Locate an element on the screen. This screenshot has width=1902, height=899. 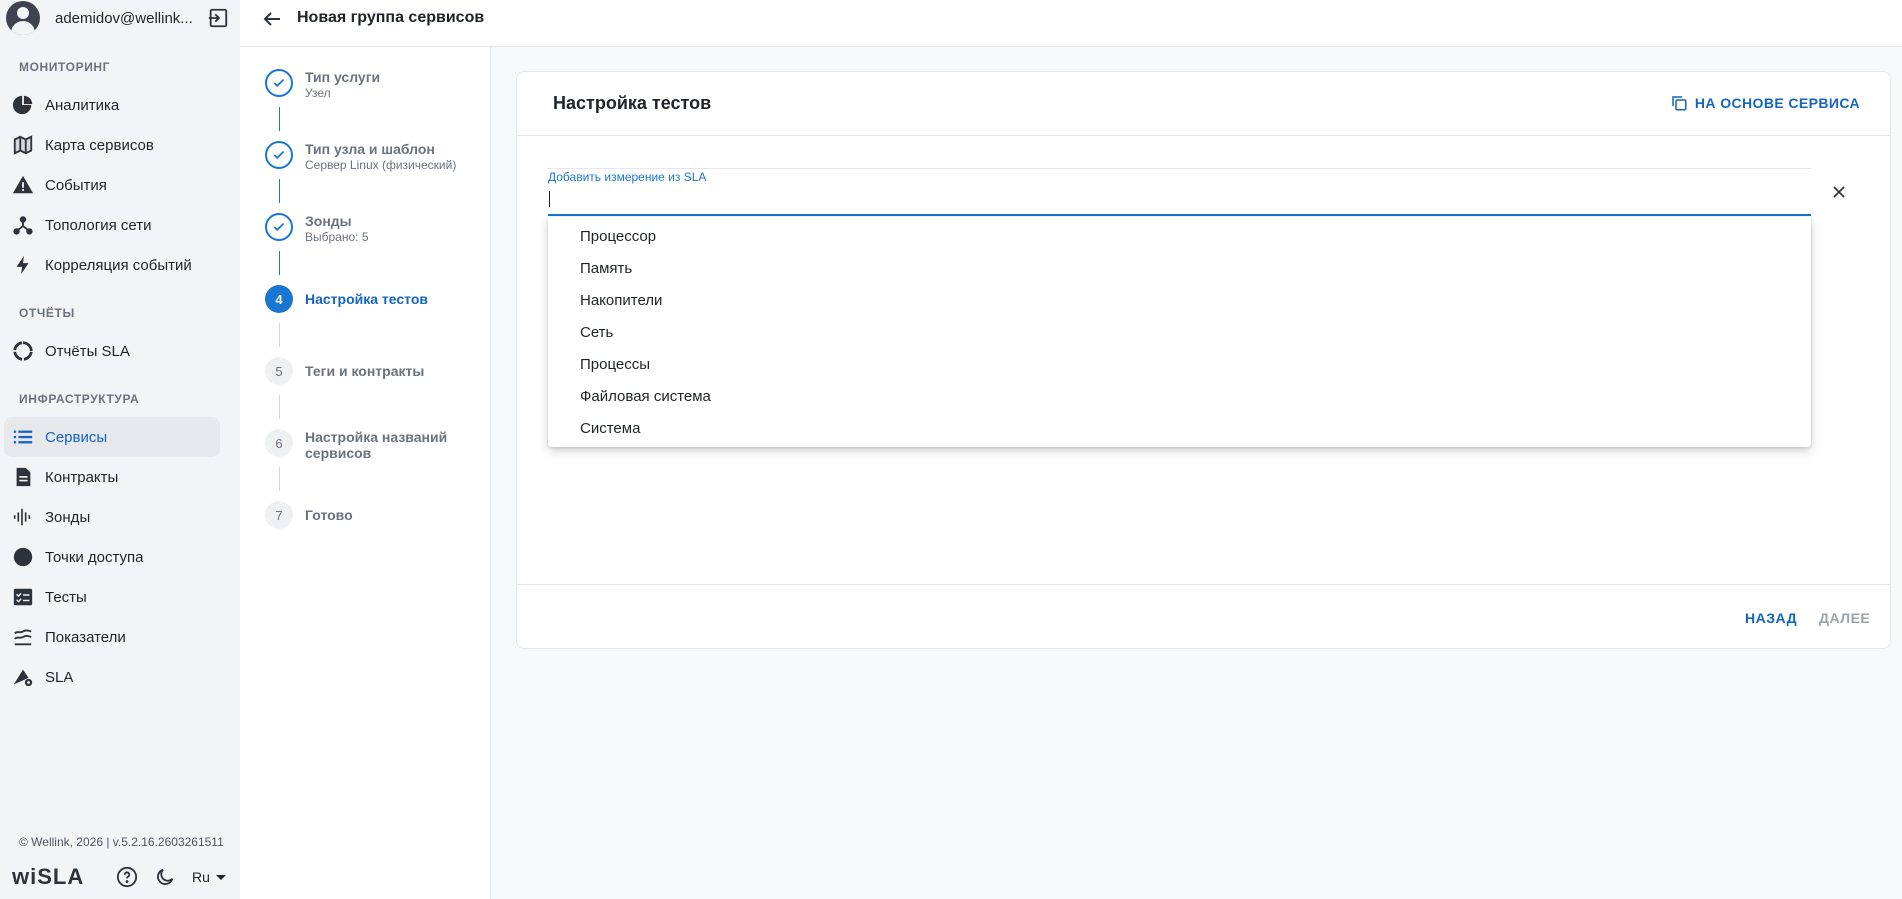
help-icon is located at coordinates (127, 877).